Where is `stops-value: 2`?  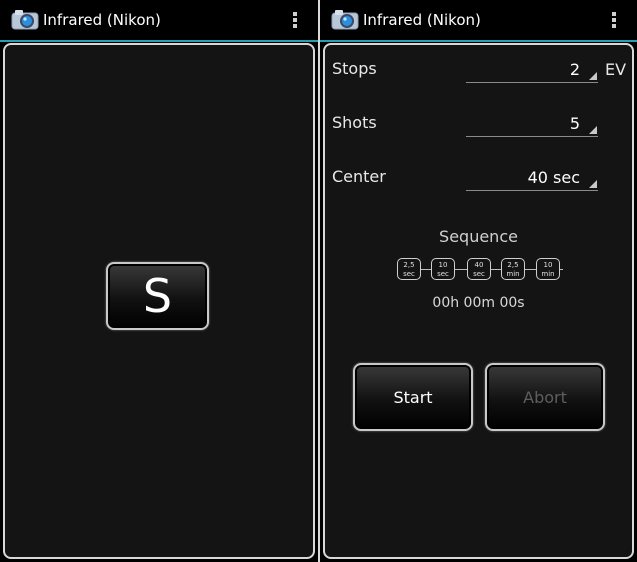 stops-value: 2 is located at coordinates (574, 69).